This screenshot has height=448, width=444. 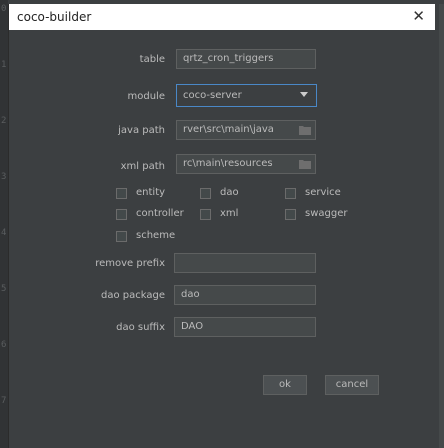 What do you see at coordinates (4, 233) in the screenshot?
I see `line-number: 4` at bounding box center [4, 233].